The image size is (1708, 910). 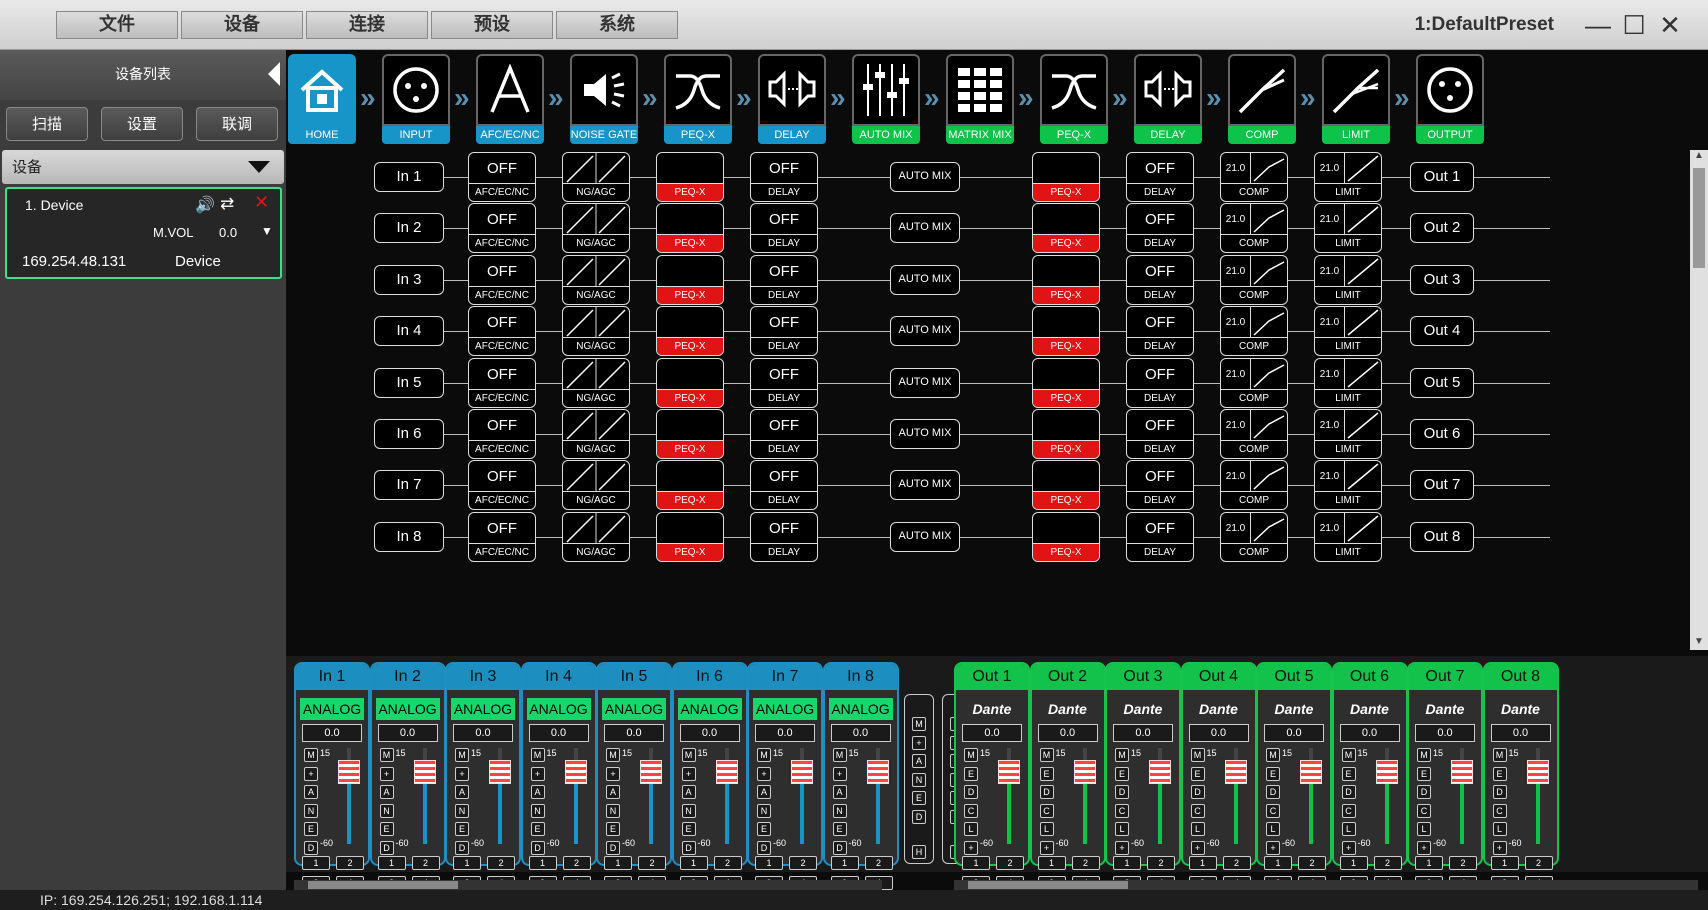 What do you see at coordinates (409, 279) in the screenshot?
I see `input-channel-3: In 3` at bounding box center [409, 279].